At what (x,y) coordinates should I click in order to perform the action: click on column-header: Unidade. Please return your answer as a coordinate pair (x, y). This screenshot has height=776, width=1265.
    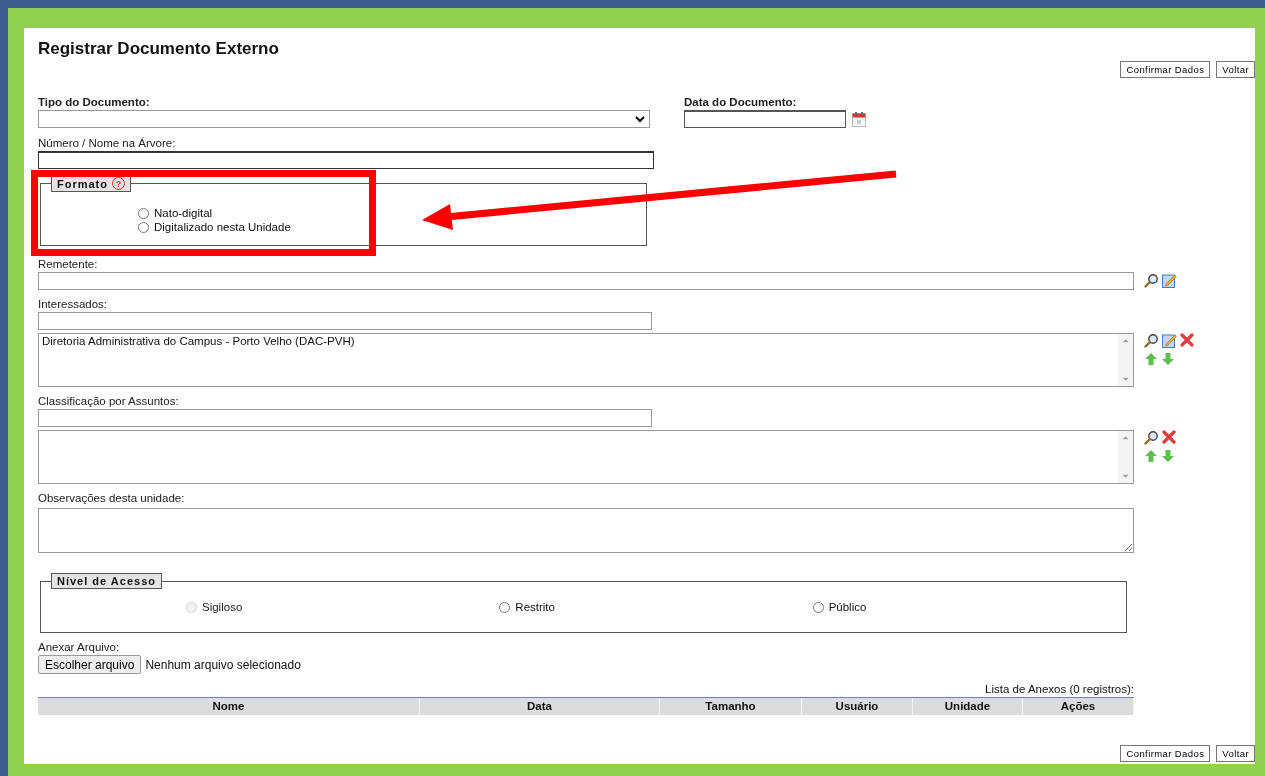
    Looking at the image, I should click on (968, 706).